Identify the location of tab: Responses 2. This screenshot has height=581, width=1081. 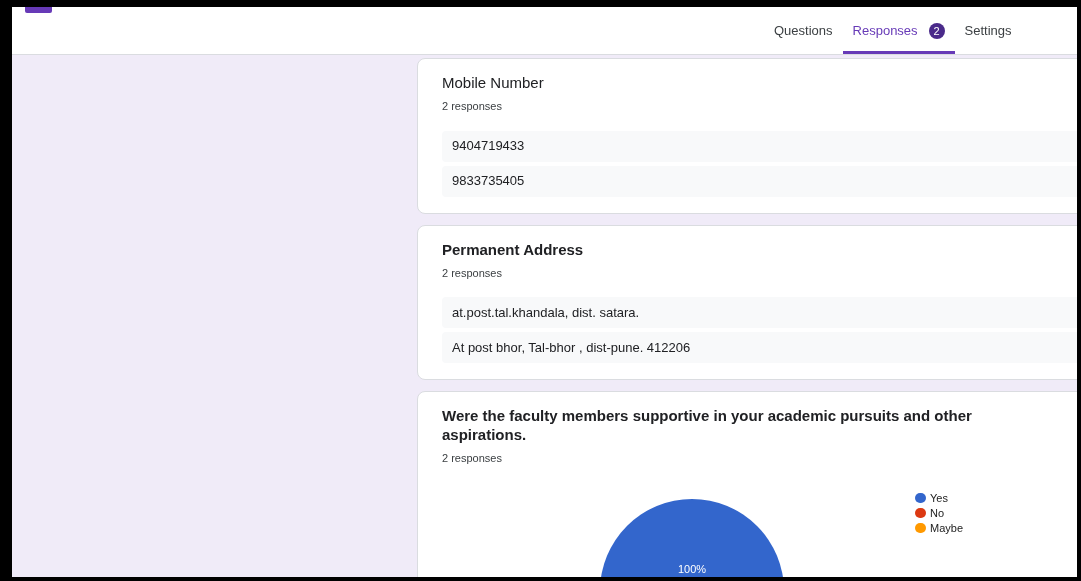
(898, 30).